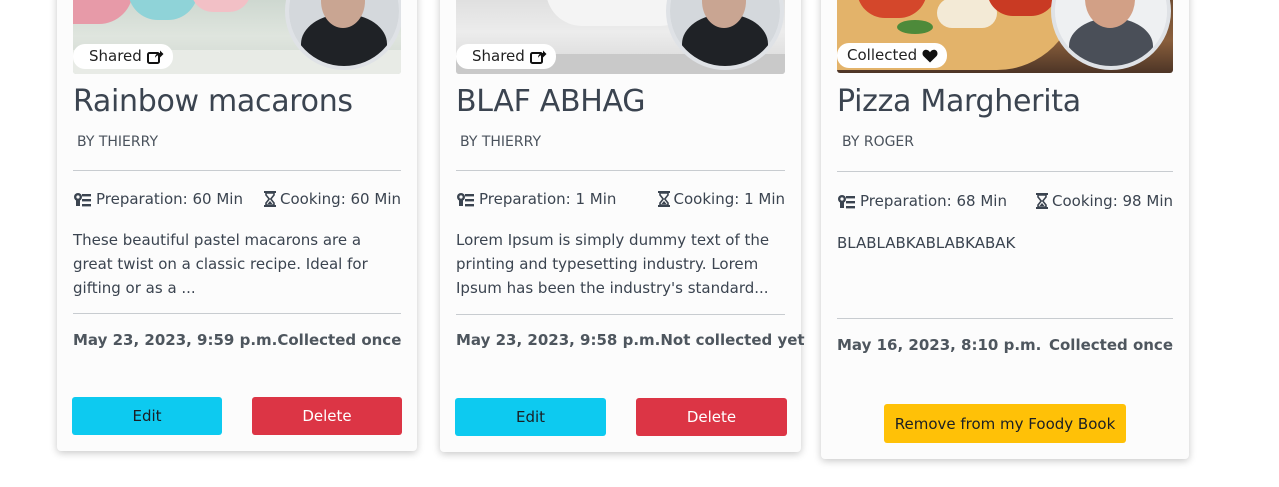 Image resolution: width=1279 pixels, height=487 pixels. I want to click on recipe-times: Preparation: 1 Min Cooking: 1 Min, so click(620, 199).